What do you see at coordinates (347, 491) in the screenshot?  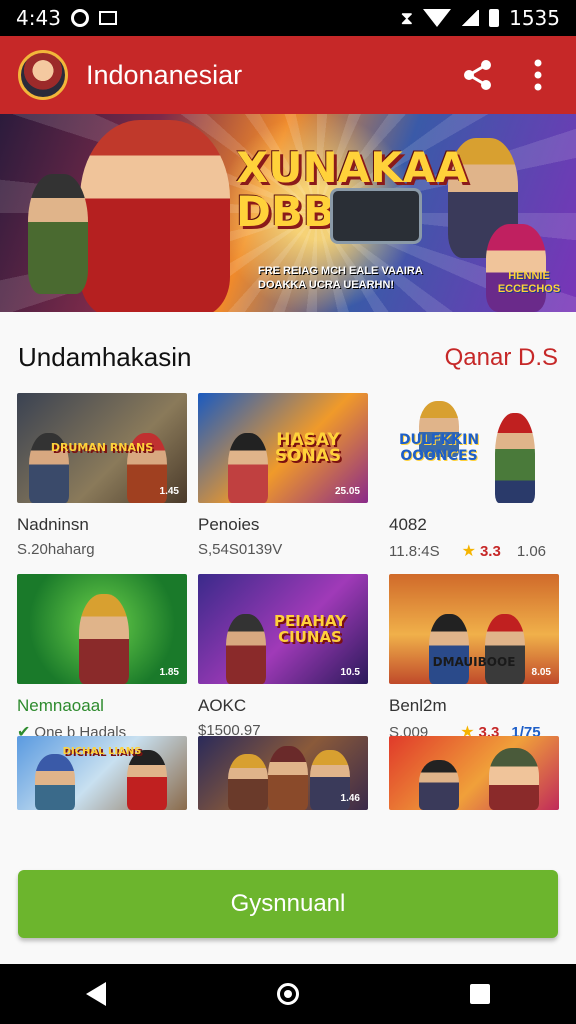 I see `thumb-corner: 25.05` at bounding box center [347, 491].